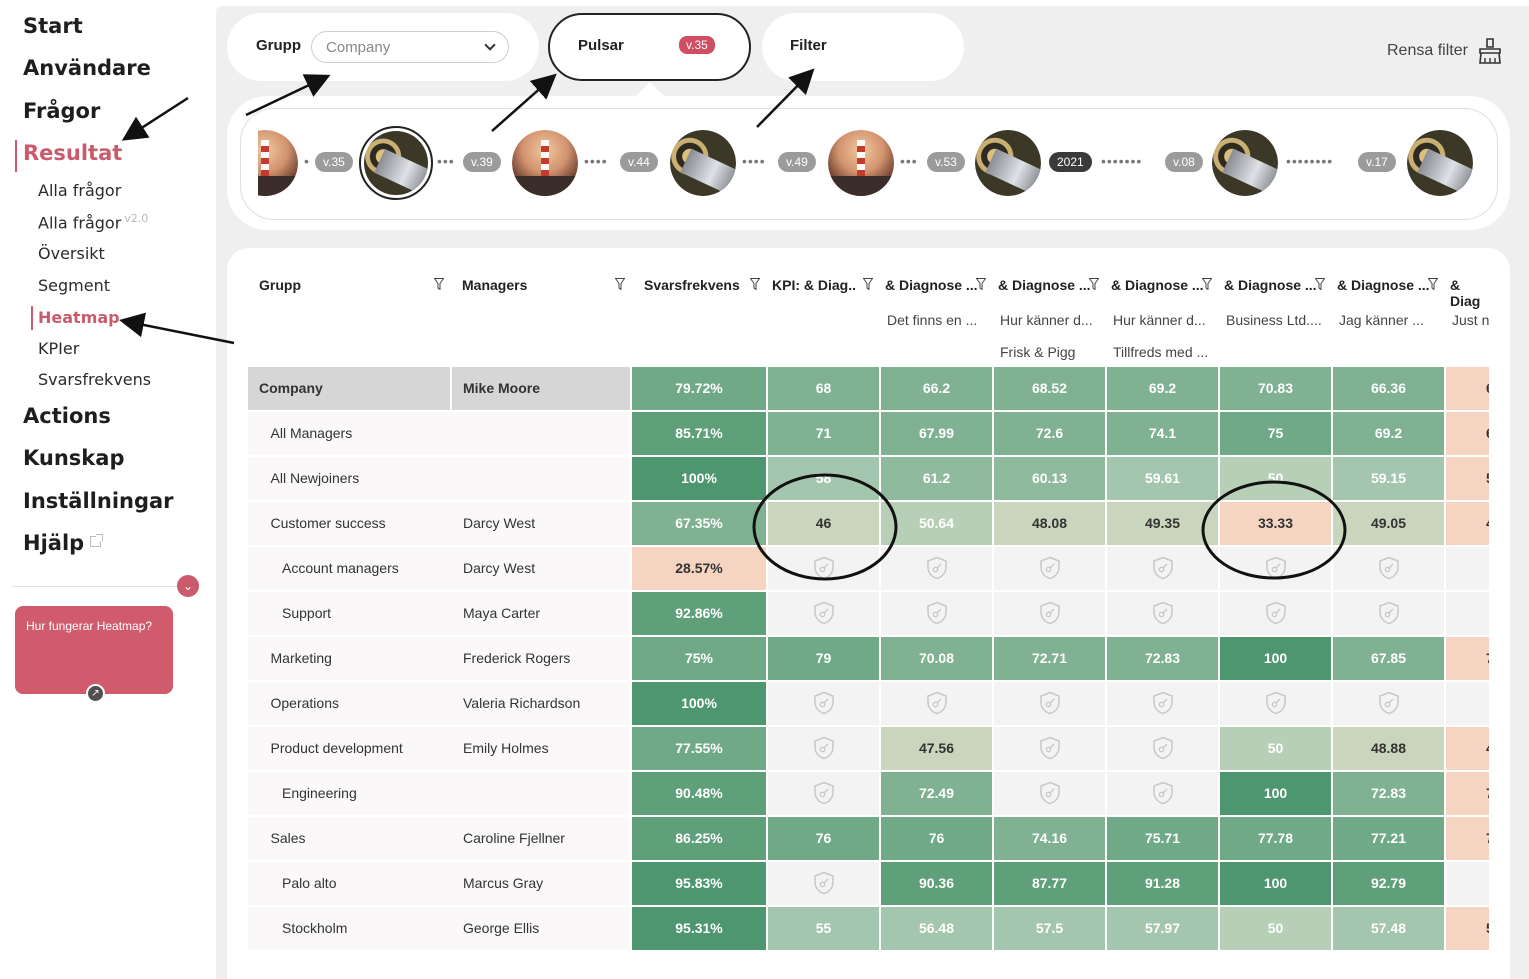 The height and width of the screenshot is (979, 1529). I want to click on heatmap-cell: 75, so click(1275, 433).